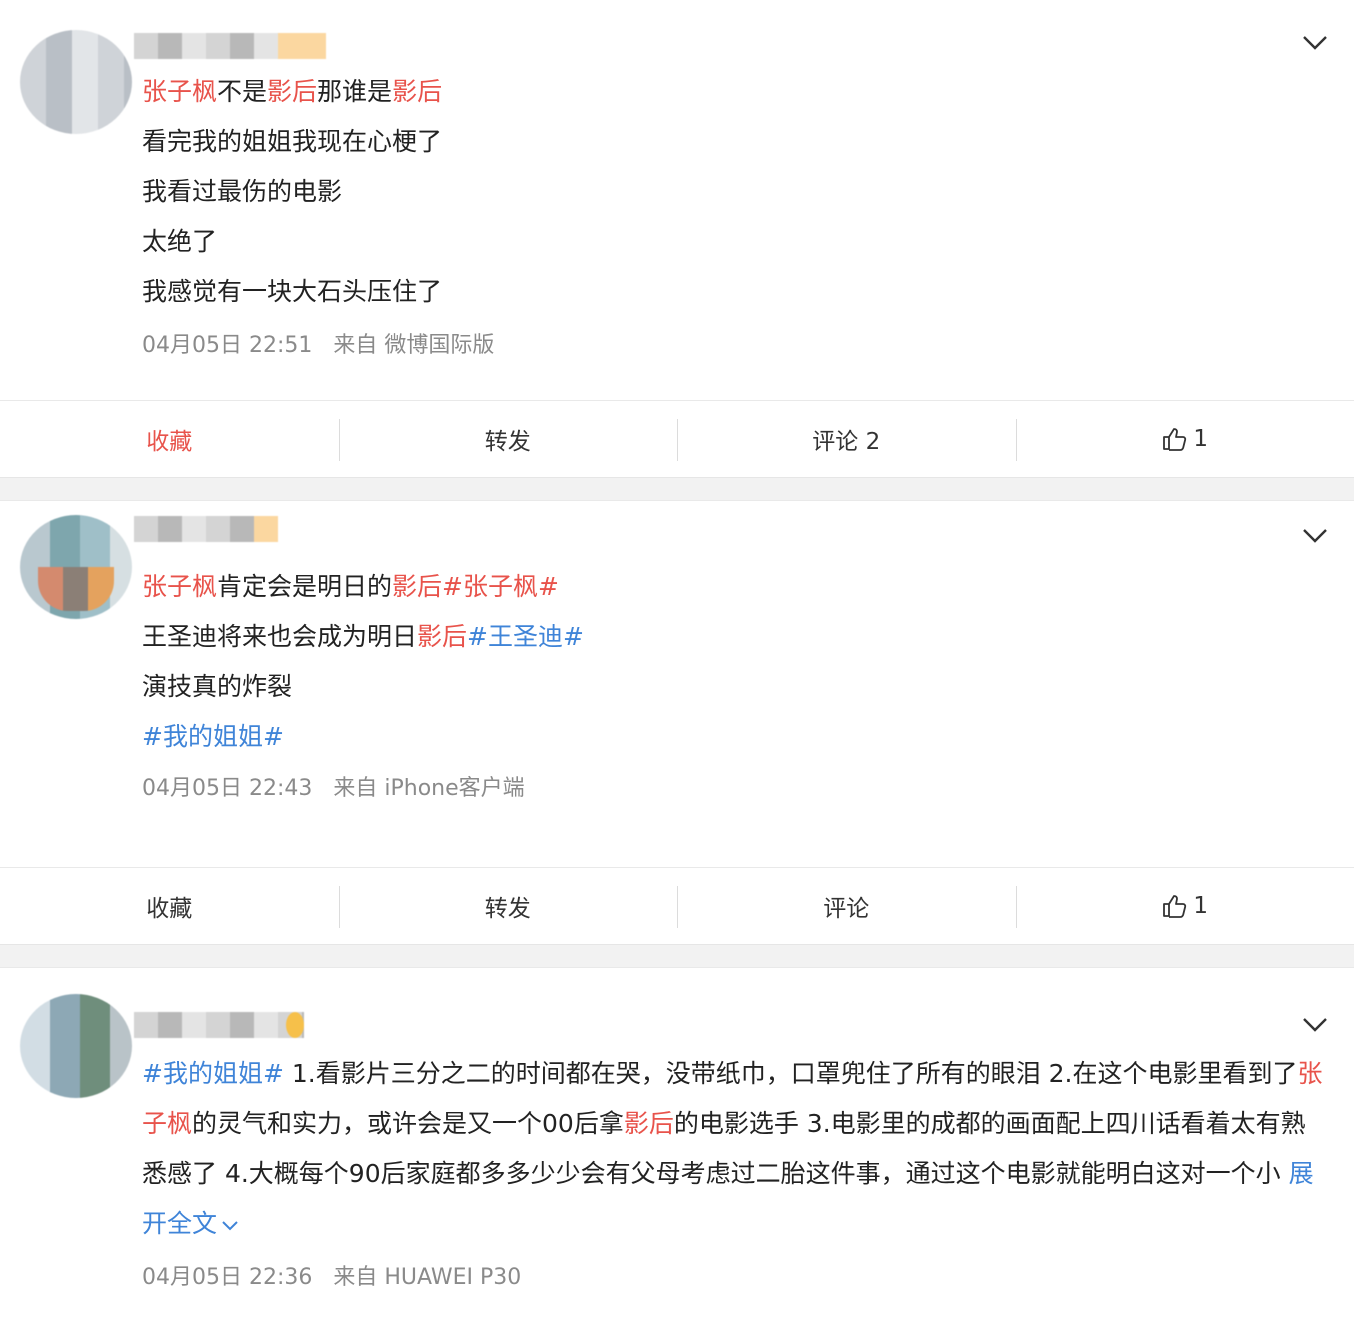 Image resolution: width=1354 pixels, height=1324 pixels. What do you see at coordinates (428, 788) in the screenshot?
I see `post-source: 来自 iPhone客户端` at bounding box center [428, 788].